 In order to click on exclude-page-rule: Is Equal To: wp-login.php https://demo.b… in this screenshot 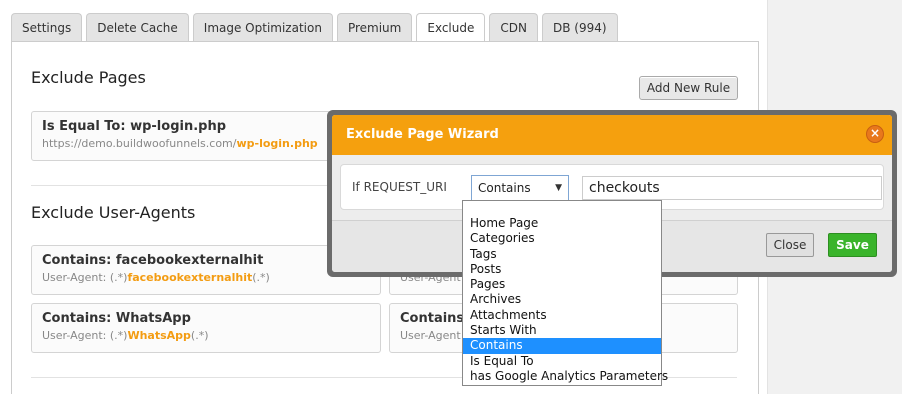, I will do `click(181, 136)`.